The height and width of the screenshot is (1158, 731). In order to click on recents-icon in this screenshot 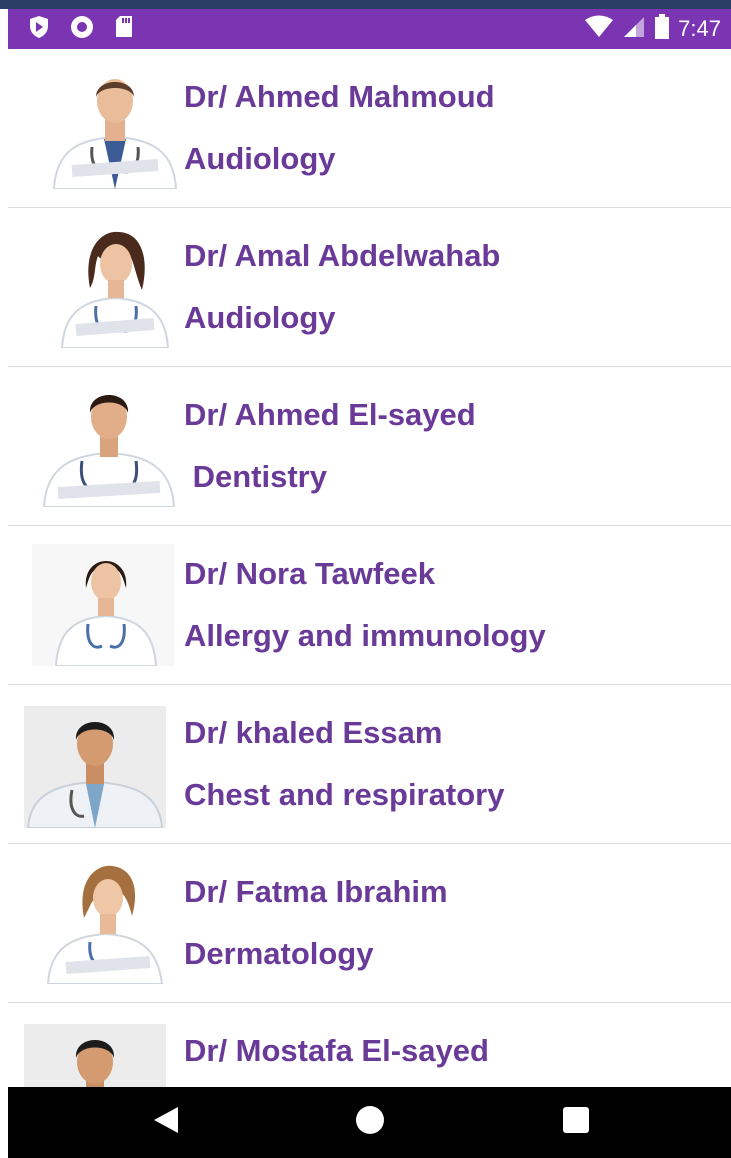, I will do `click(576, 1122)`.